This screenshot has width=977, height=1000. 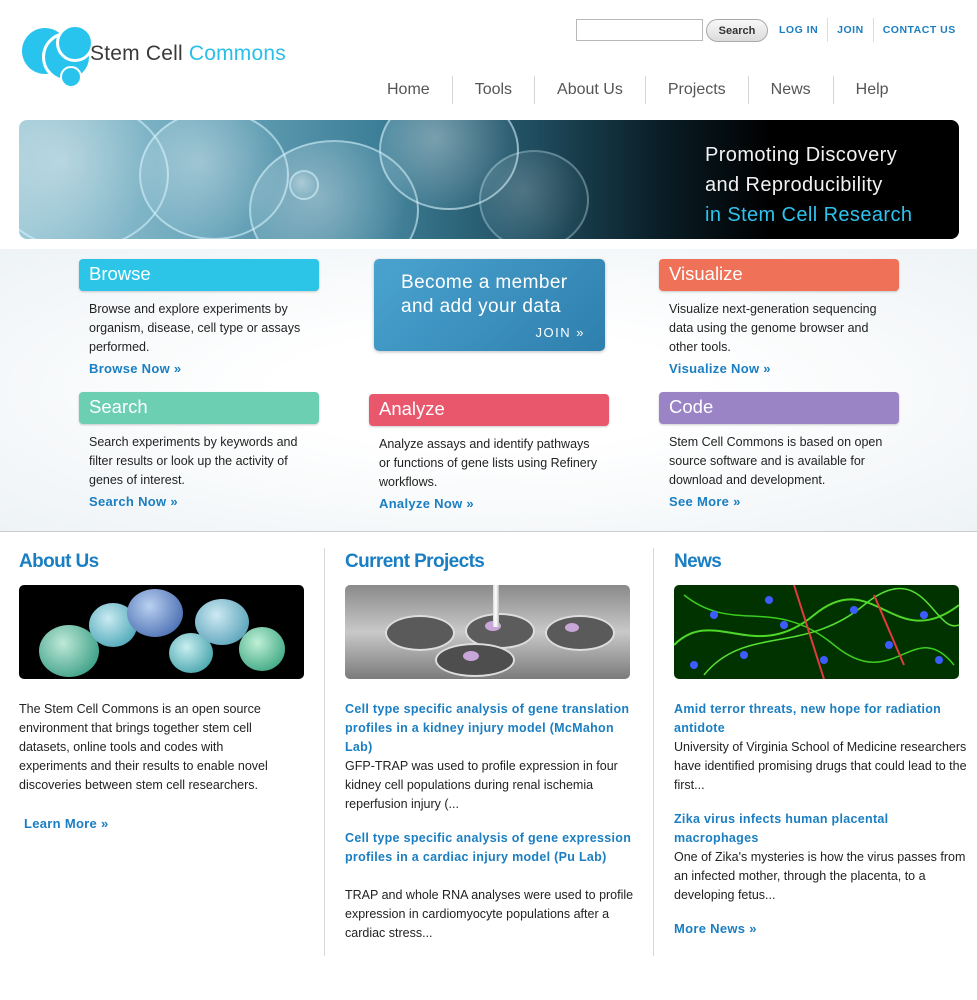 I want to click on member-line-1: Become a member, so click(x=484, y=282).